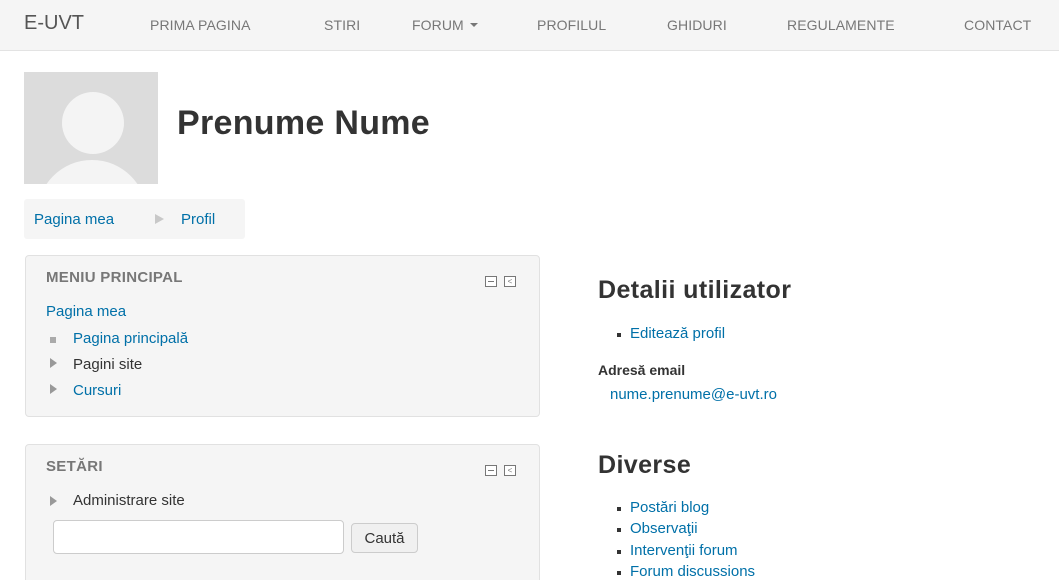 This screenshot has height=580, width=1059. Describe the element at coordinates (198, 219) in the screenshot. I see `breadcrumb-item-profil: Profil` at that location.